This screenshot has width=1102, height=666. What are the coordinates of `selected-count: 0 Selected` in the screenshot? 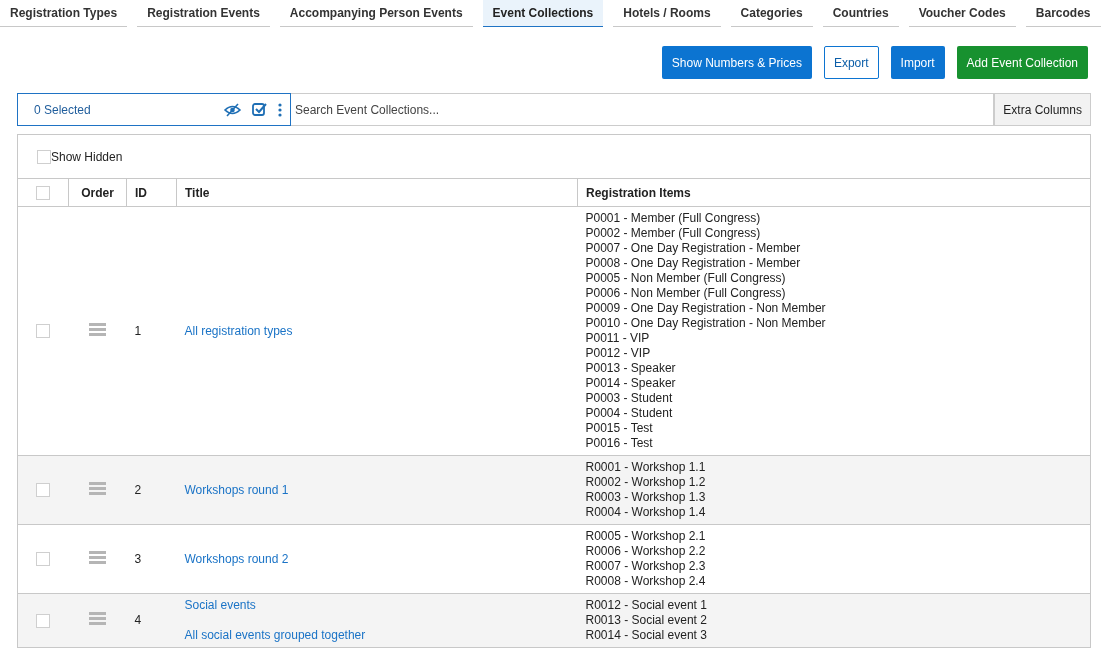 It's located at (63, 109).